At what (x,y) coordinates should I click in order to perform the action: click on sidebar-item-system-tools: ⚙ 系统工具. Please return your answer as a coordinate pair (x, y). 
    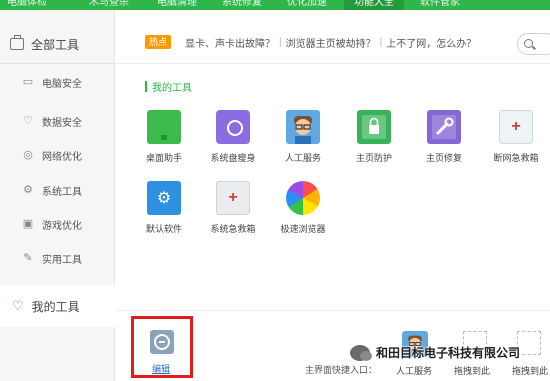
    Looking at the image, I should click on (57, 190).